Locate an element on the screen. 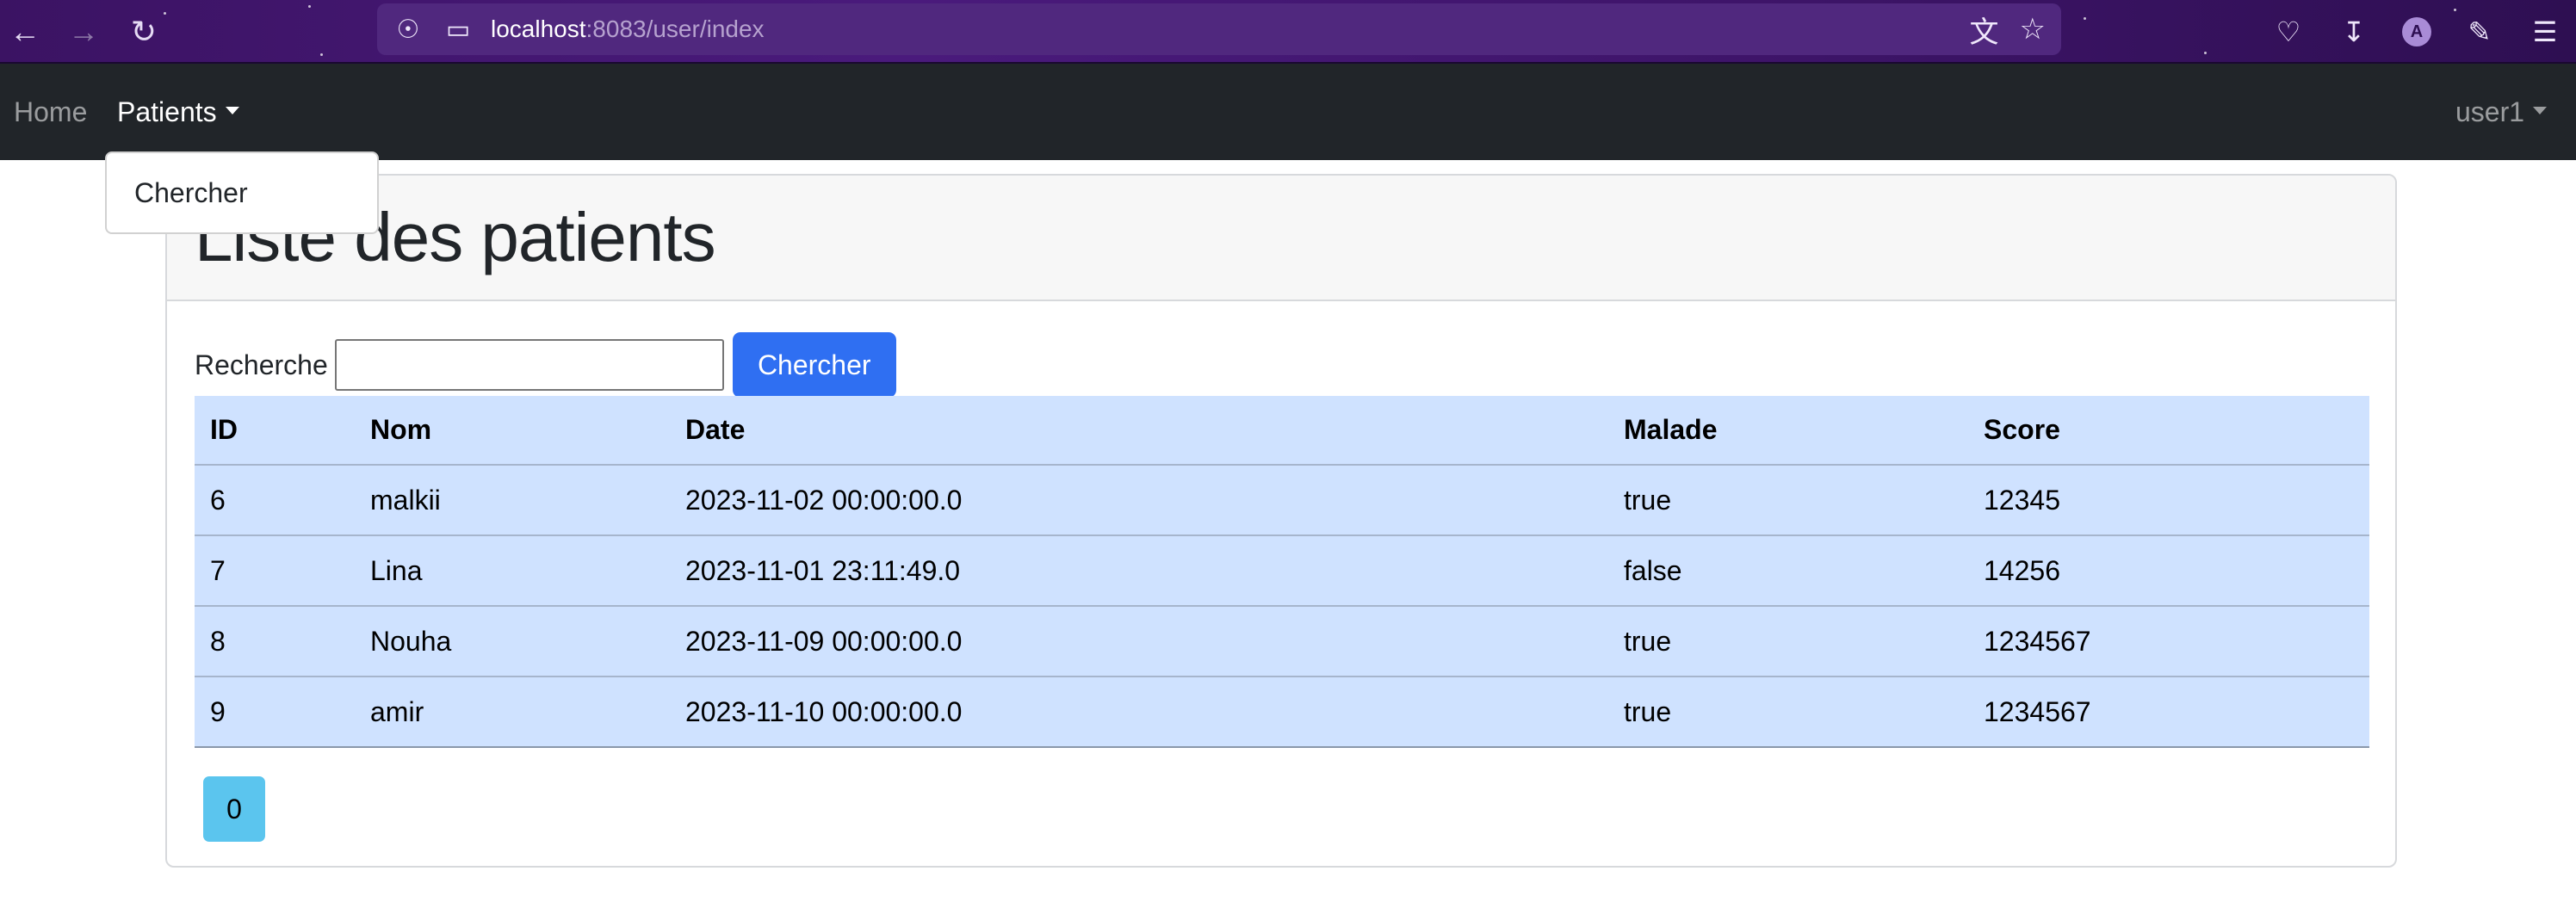 The height and width of the screenshot is (902, 2576). nav-home: Home is located at coordinates (51, 112).